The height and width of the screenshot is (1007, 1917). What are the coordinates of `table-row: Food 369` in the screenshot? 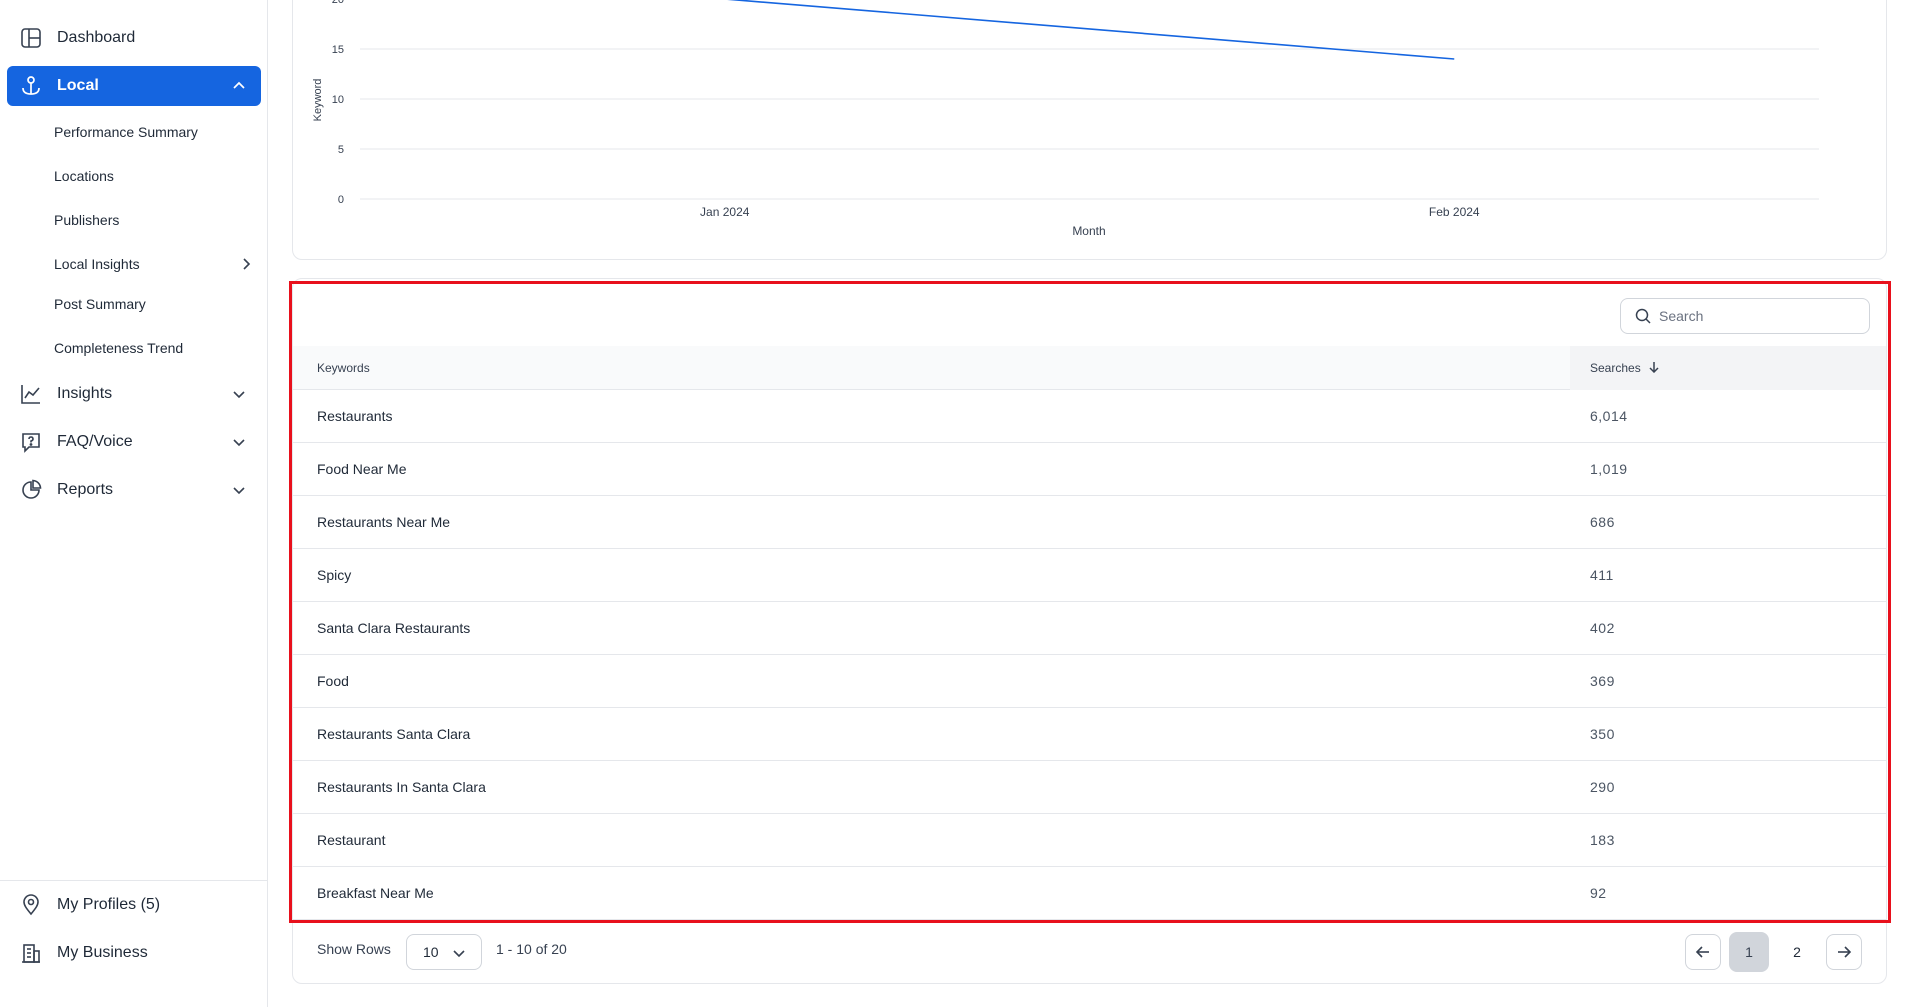 It's located at (1089, 681).